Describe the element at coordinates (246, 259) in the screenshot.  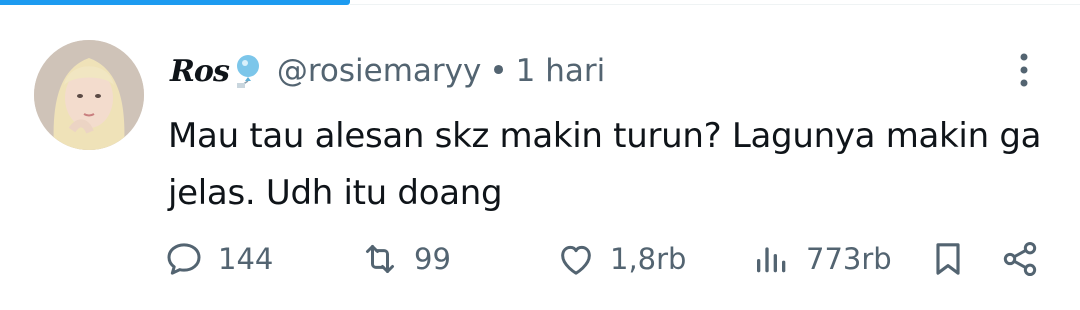
I see `reply-count: 144` at that location.